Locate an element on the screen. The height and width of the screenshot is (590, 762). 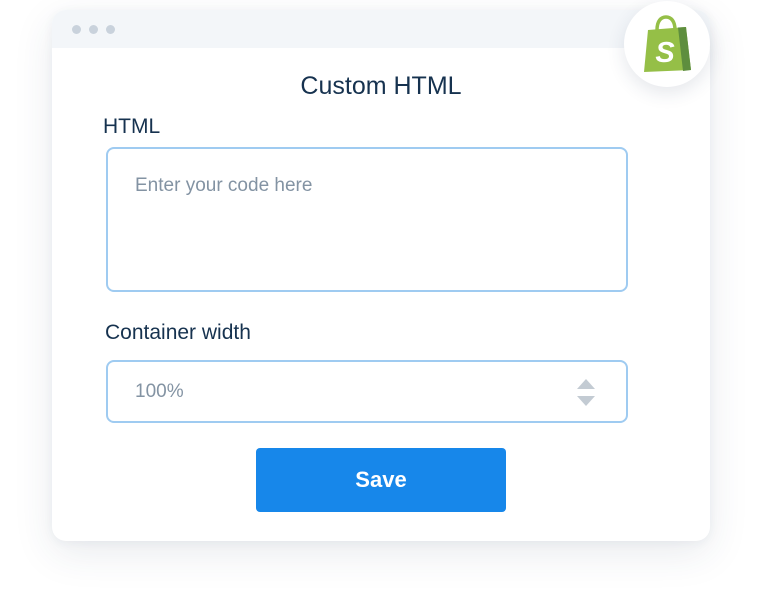
container-width-label: Container width is located at coordinates (178, 332).